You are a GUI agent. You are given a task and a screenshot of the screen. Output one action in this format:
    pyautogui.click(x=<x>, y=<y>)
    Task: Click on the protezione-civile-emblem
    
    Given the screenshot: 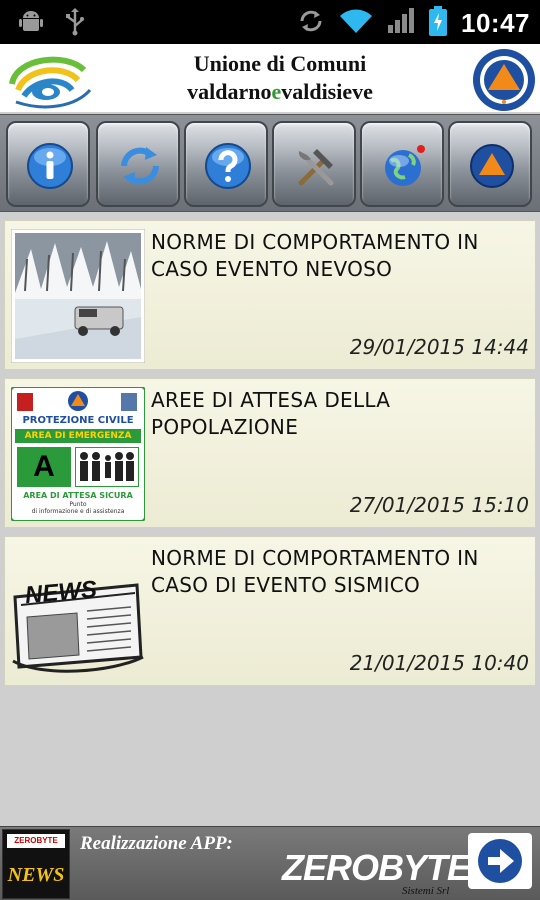 What is the action you would take?
    pyautogui.click(x=504, y=80)
    